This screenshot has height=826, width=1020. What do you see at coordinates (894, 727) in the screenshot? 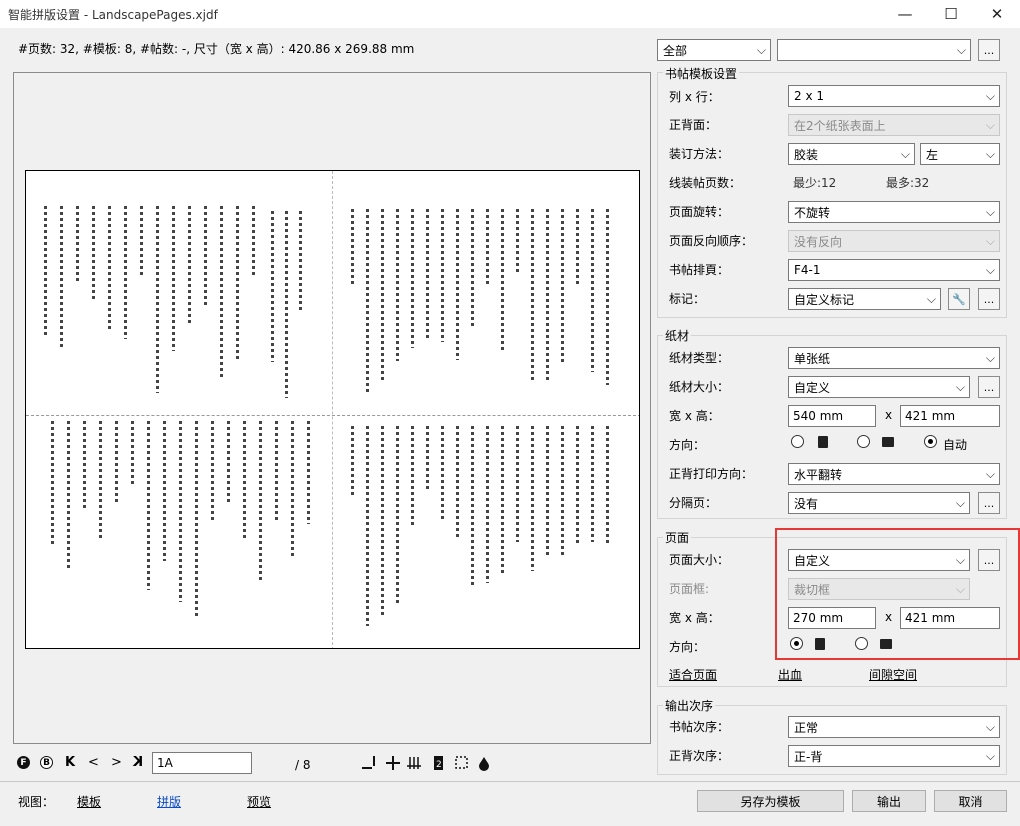
I see `signature-order-select: 正常 ⌵` at bounding box center [894, 727].